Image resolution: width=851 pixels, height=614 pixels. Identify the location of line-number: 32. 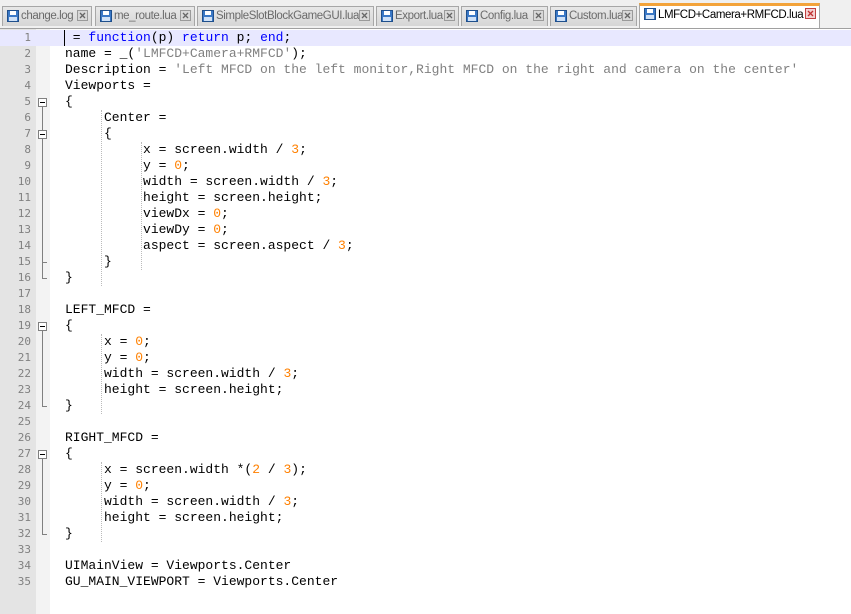
(24, 533).